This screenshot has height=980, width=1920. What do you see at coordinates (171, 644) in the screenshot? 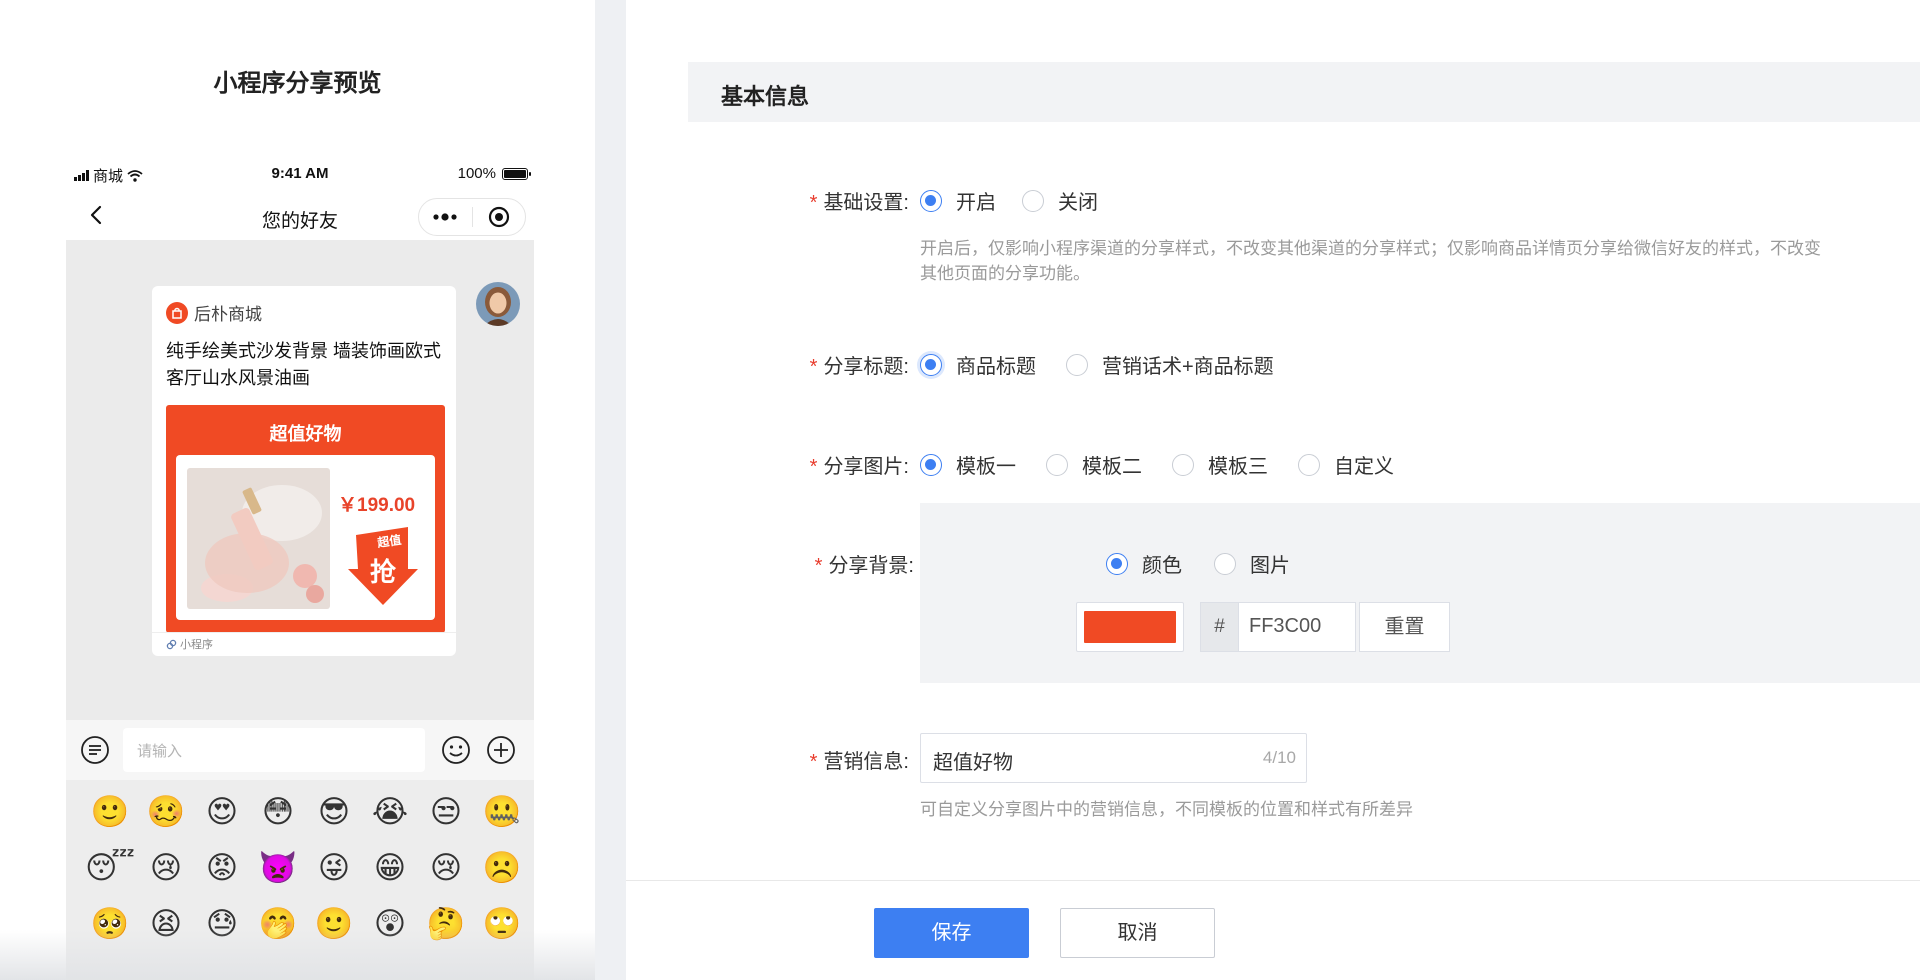
I see `miniprogram-link-icon` at bounding box center [171, 644].